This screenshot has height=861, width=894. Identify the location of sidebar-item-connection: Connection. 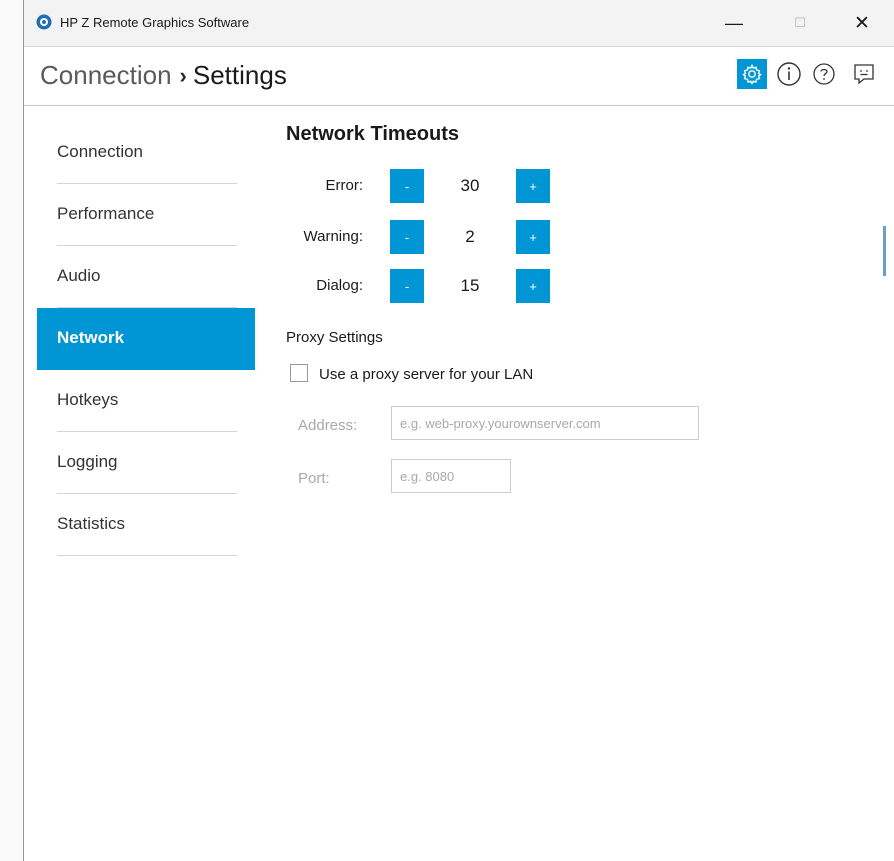
(146, 153).